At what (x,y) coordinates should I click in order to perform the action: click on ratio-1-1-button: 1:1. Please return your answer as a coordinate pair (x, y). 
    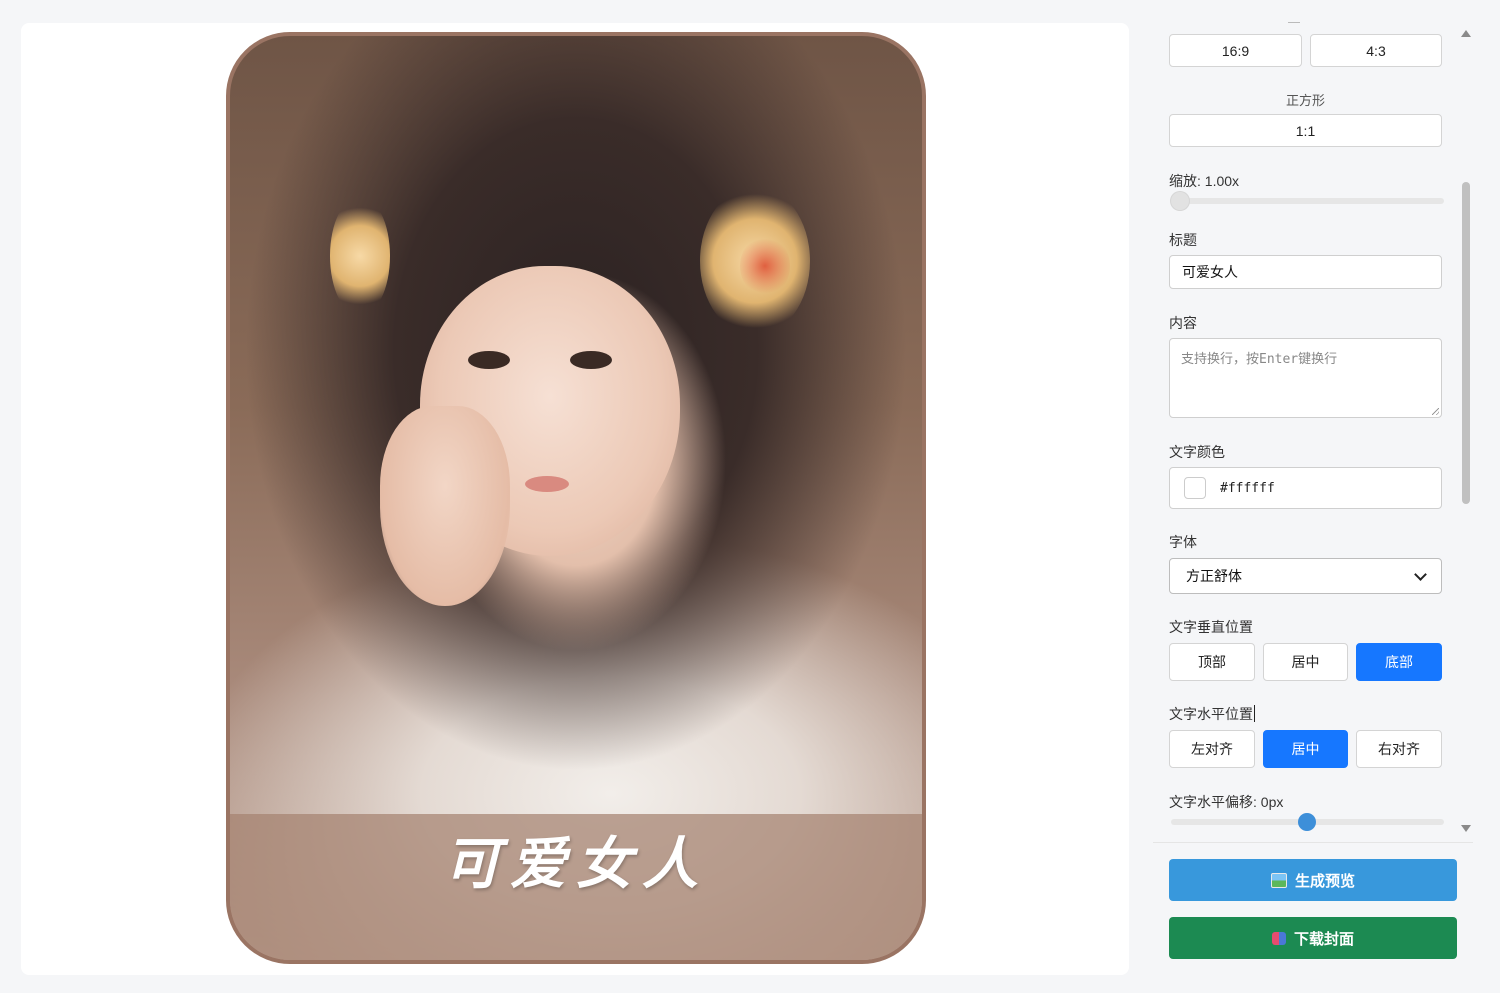
    Looking at the image, I should click on (1305, 130).